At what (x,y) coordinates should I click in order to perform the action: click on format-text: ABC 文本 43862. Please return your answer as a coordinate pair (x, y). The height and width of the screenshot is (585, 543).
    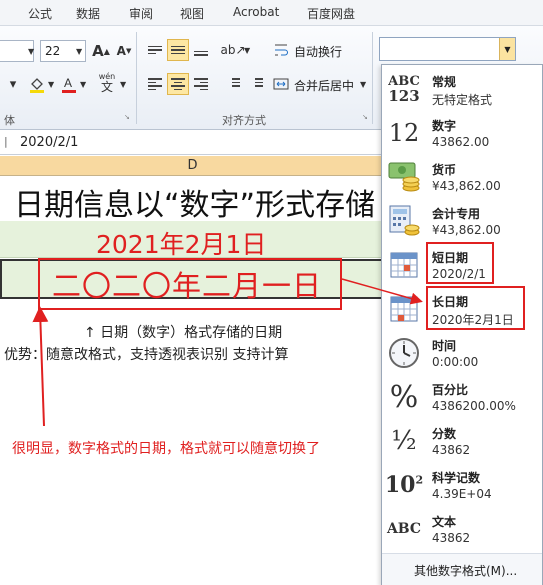
    Looking at the image, I should click on (462, 529).